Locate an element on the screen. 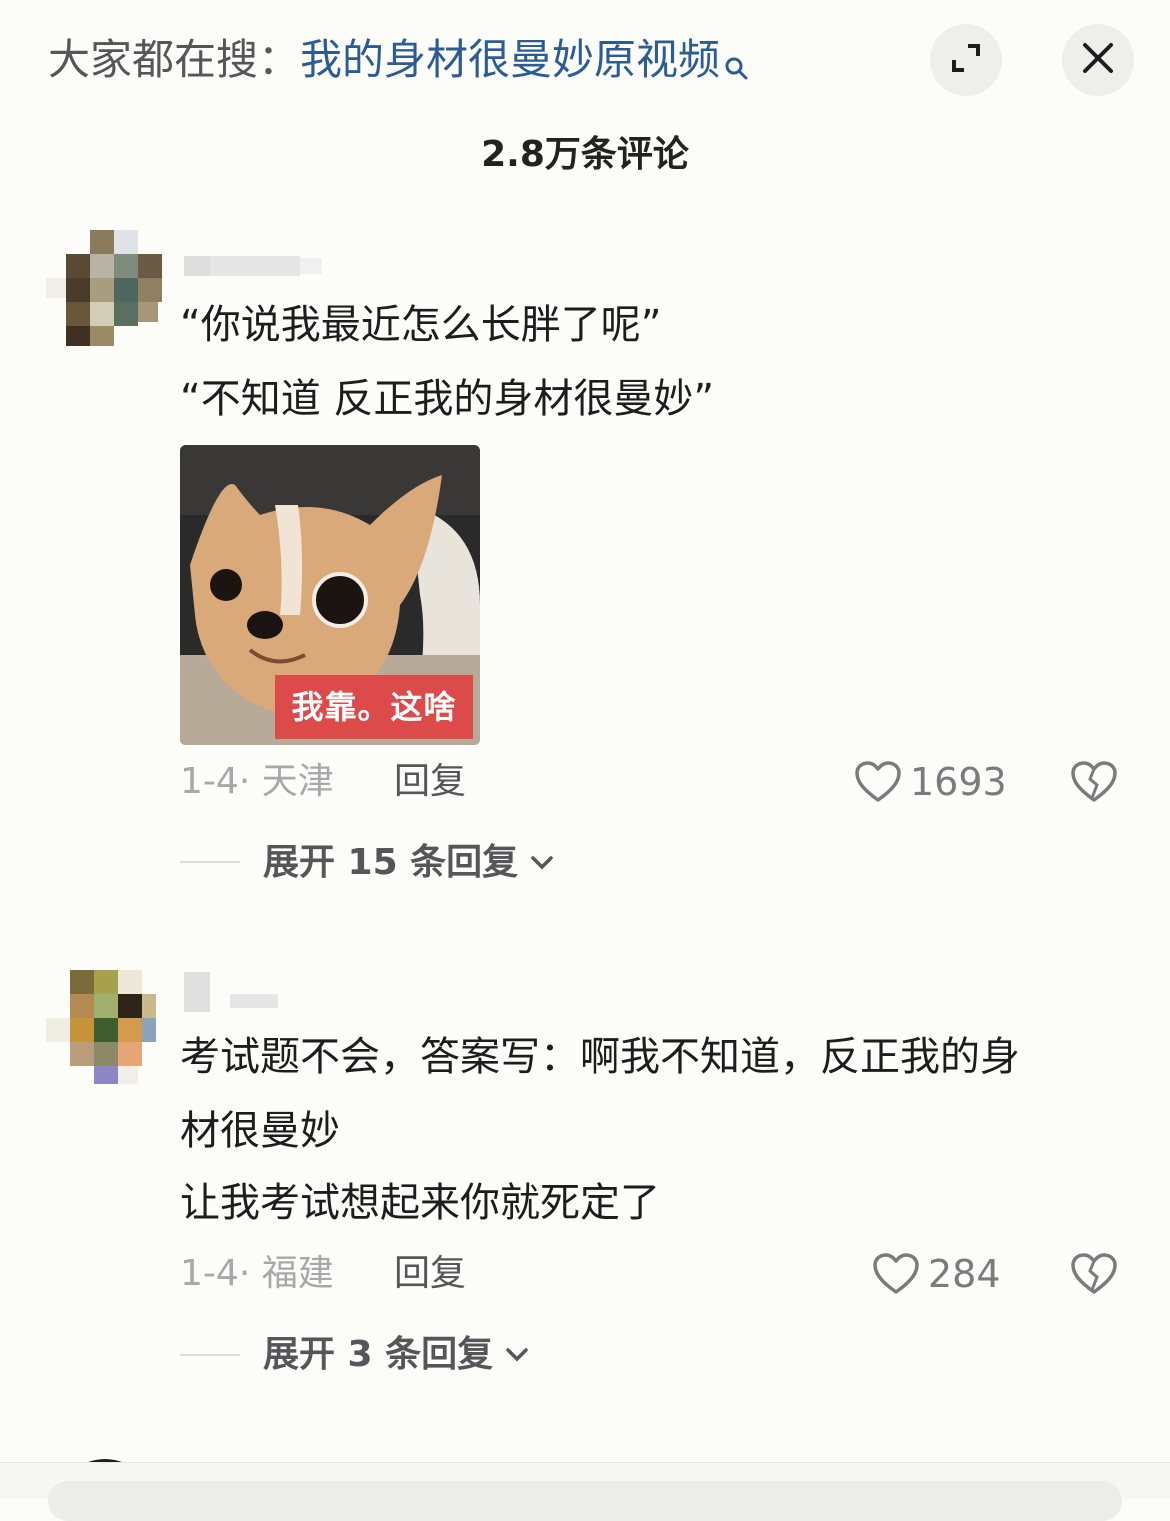 The image size is (1170, 1521). comment-text-line: 考试题不会，答案写：啊我不知道，反正我的身 is located at coordinates (600, 1057).